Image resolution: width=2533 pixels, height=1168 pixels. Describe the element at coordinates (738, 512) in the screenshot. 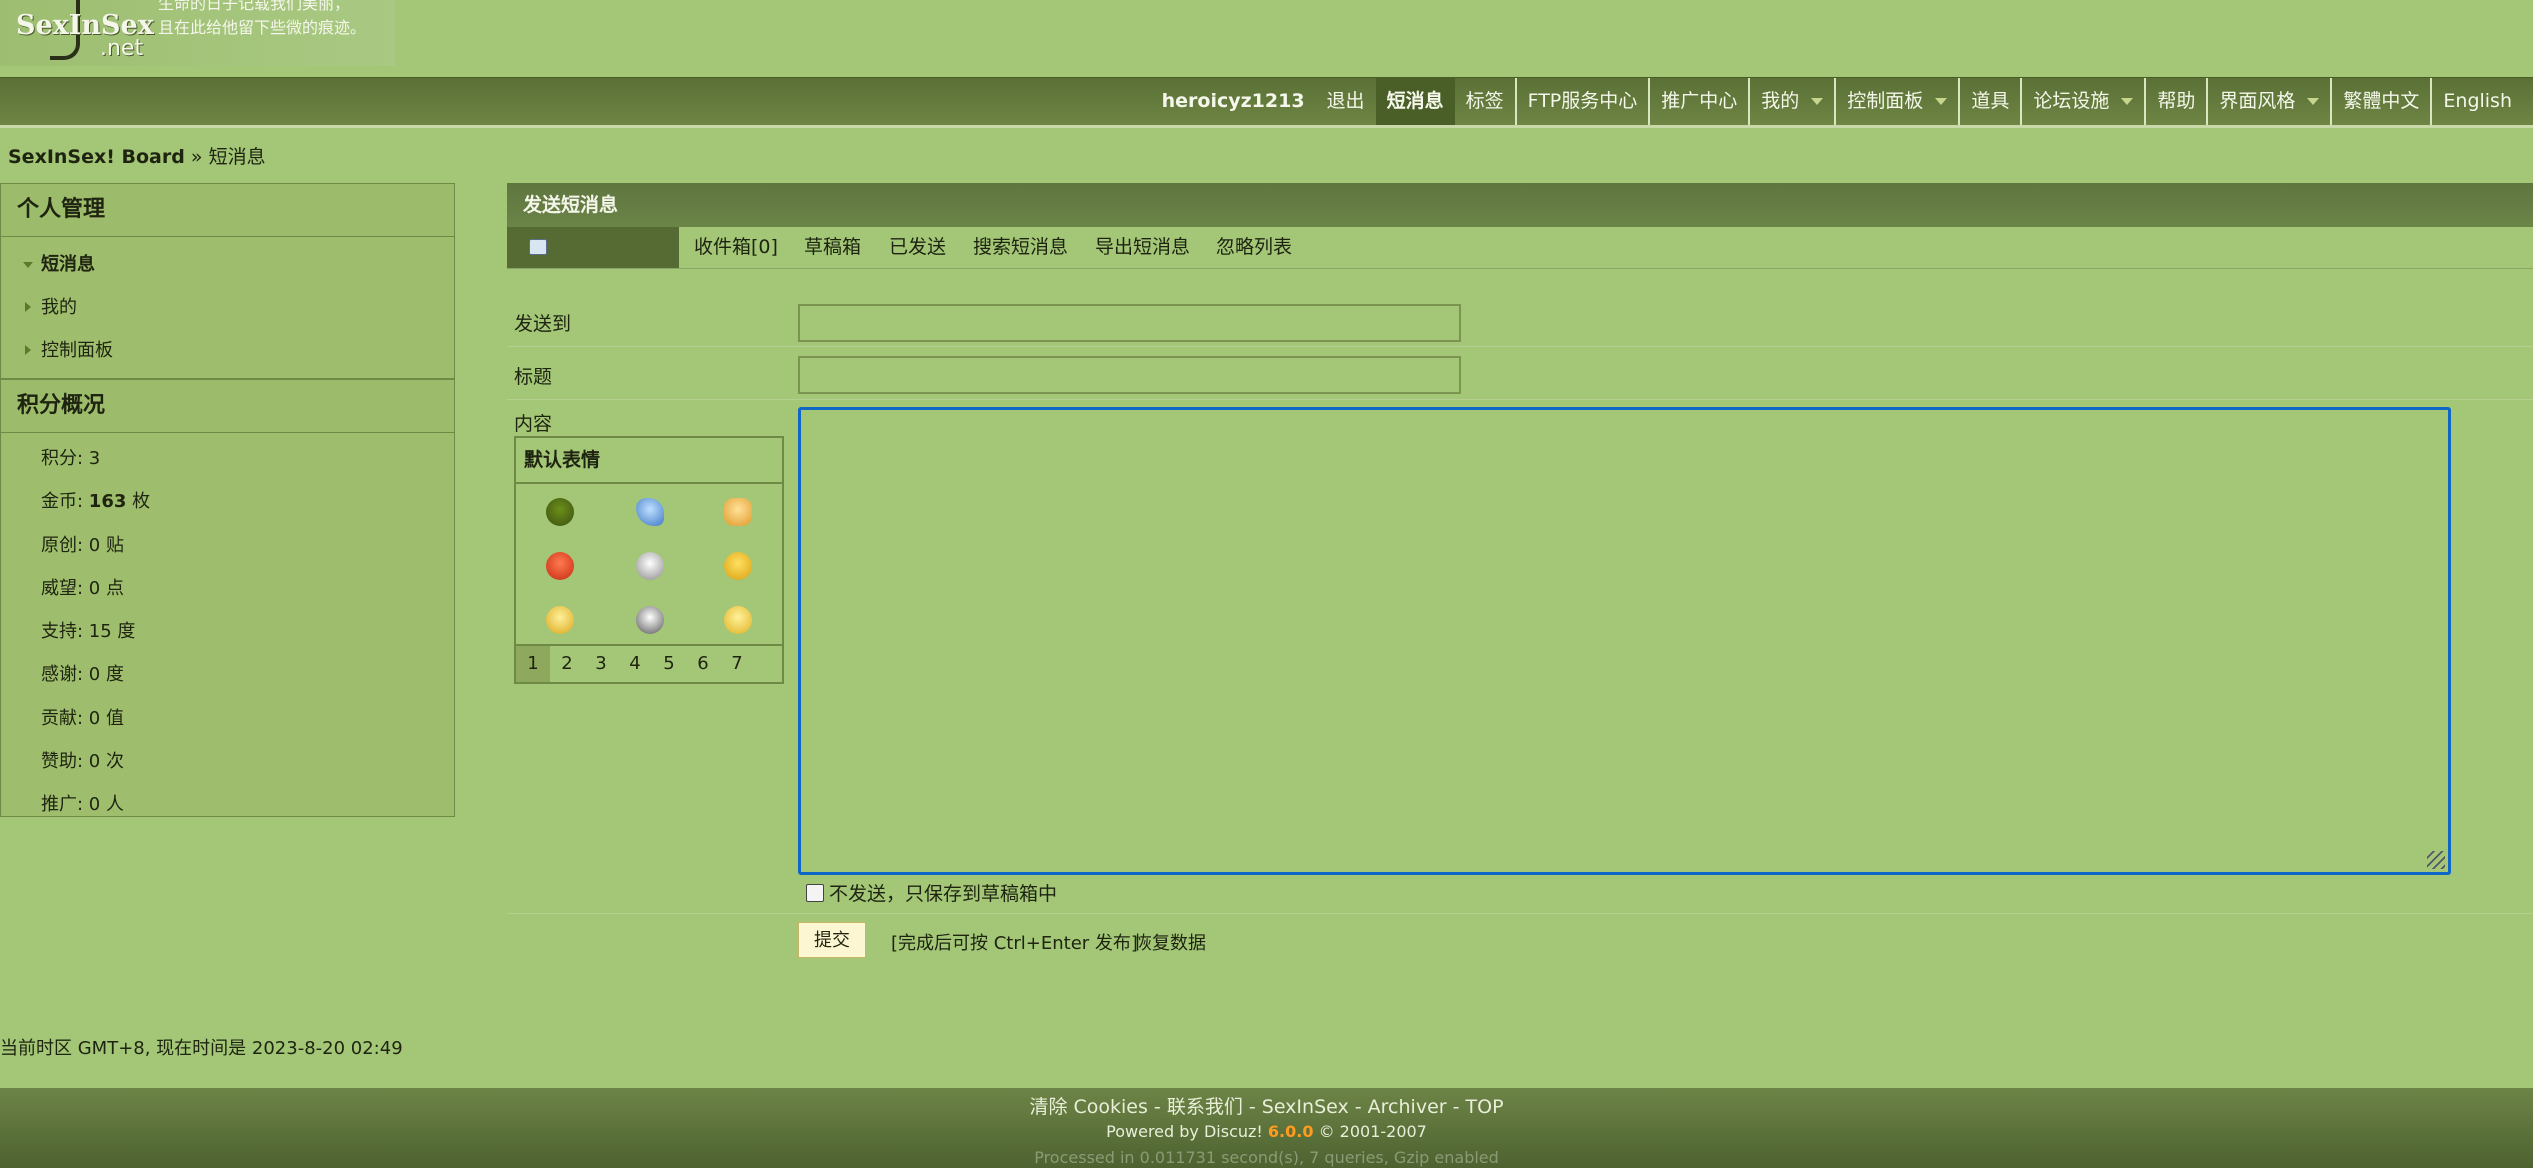

I see `smiley-thumbsup-icon` at that location.